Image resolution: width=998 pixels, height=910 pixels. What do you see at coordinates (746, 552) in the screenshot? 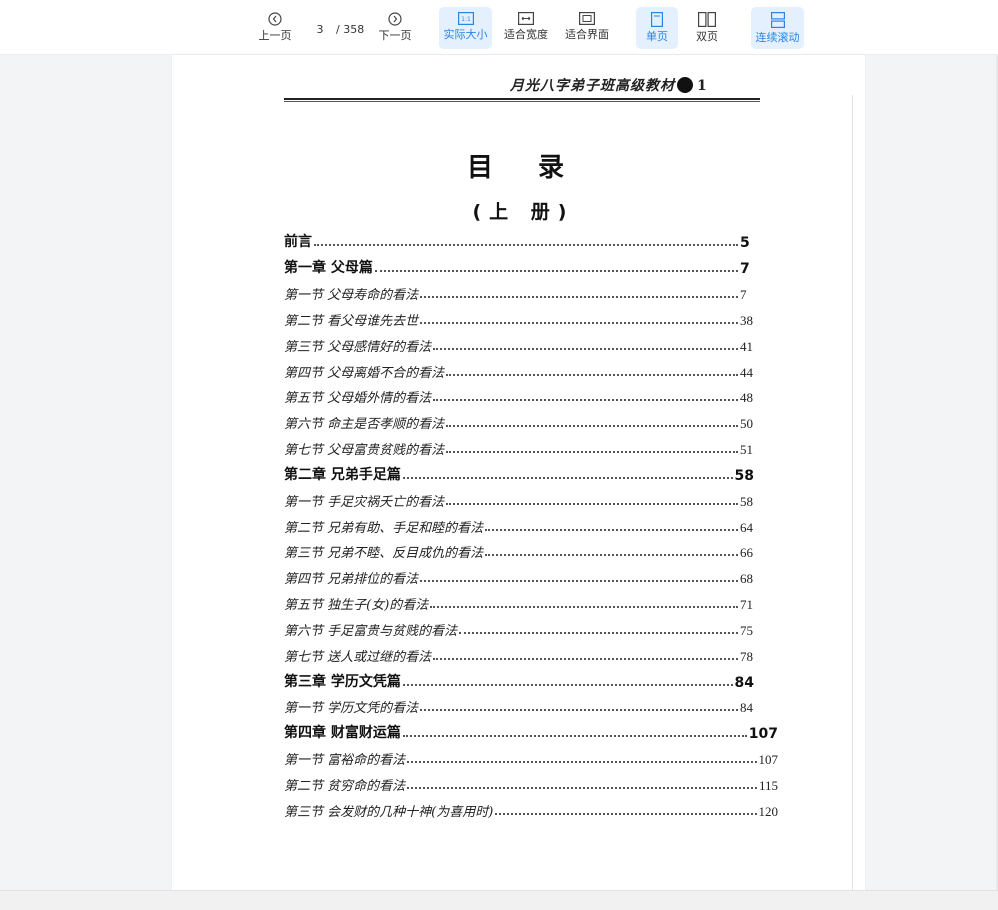
I see `toc-entry-page: 66` at bounding box center [746, 552].